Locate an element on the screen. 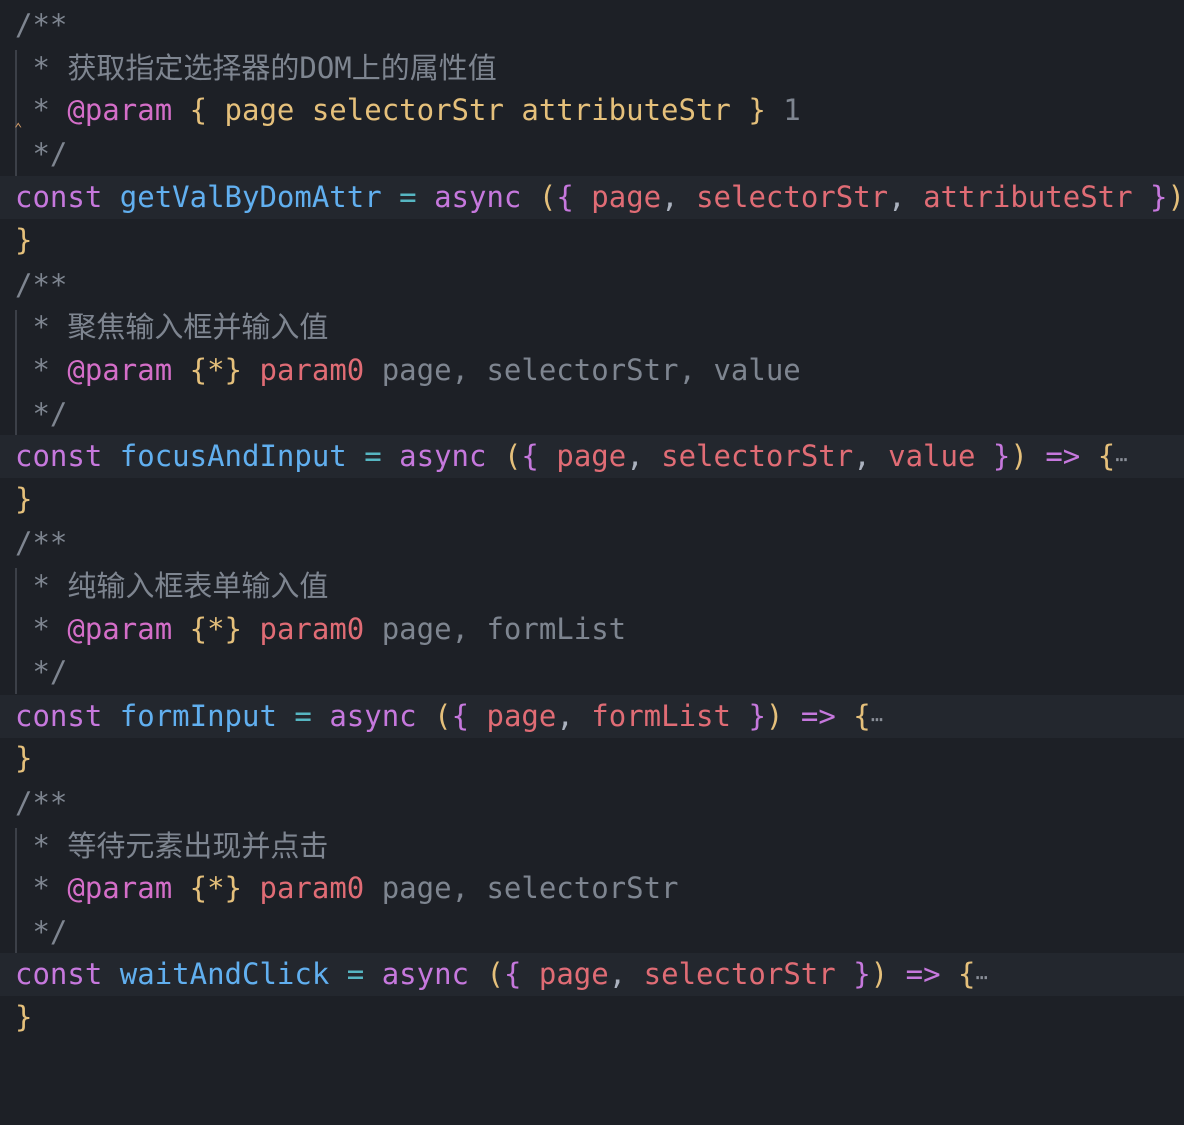 This screenshot has height=1125, width=1184. code-line: * @param {*} param0 page, selectorStr is located at coordinates (592, 888).